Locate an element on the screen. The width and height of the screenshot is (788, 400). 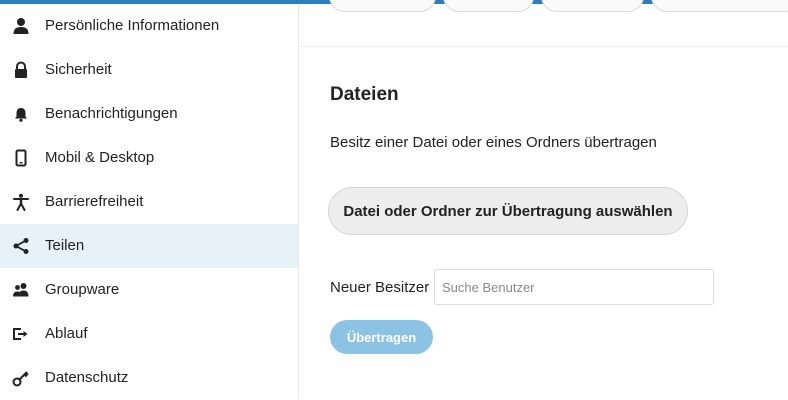
section-title: Dateien is located at coordinates (364, 94).